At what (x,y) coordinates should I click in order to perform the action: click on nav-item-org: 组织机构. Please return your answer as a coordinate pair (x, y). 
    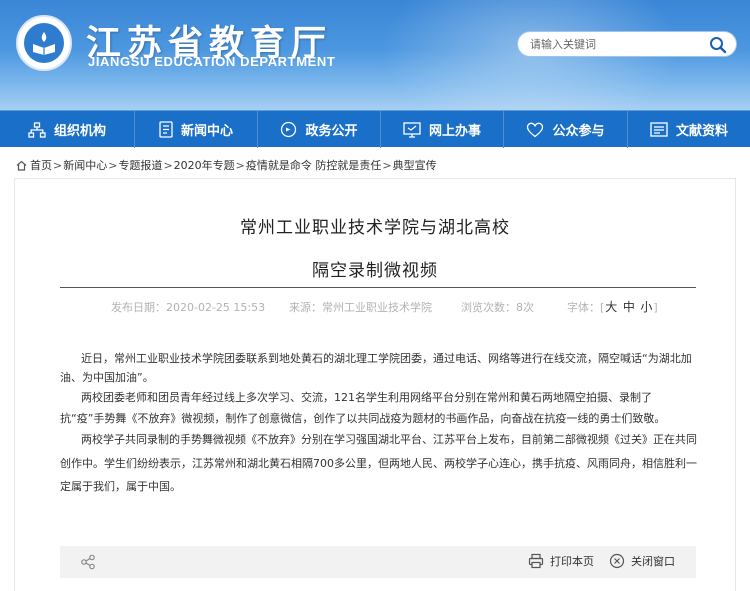
    Looking at the image, I should click on (67, 129).